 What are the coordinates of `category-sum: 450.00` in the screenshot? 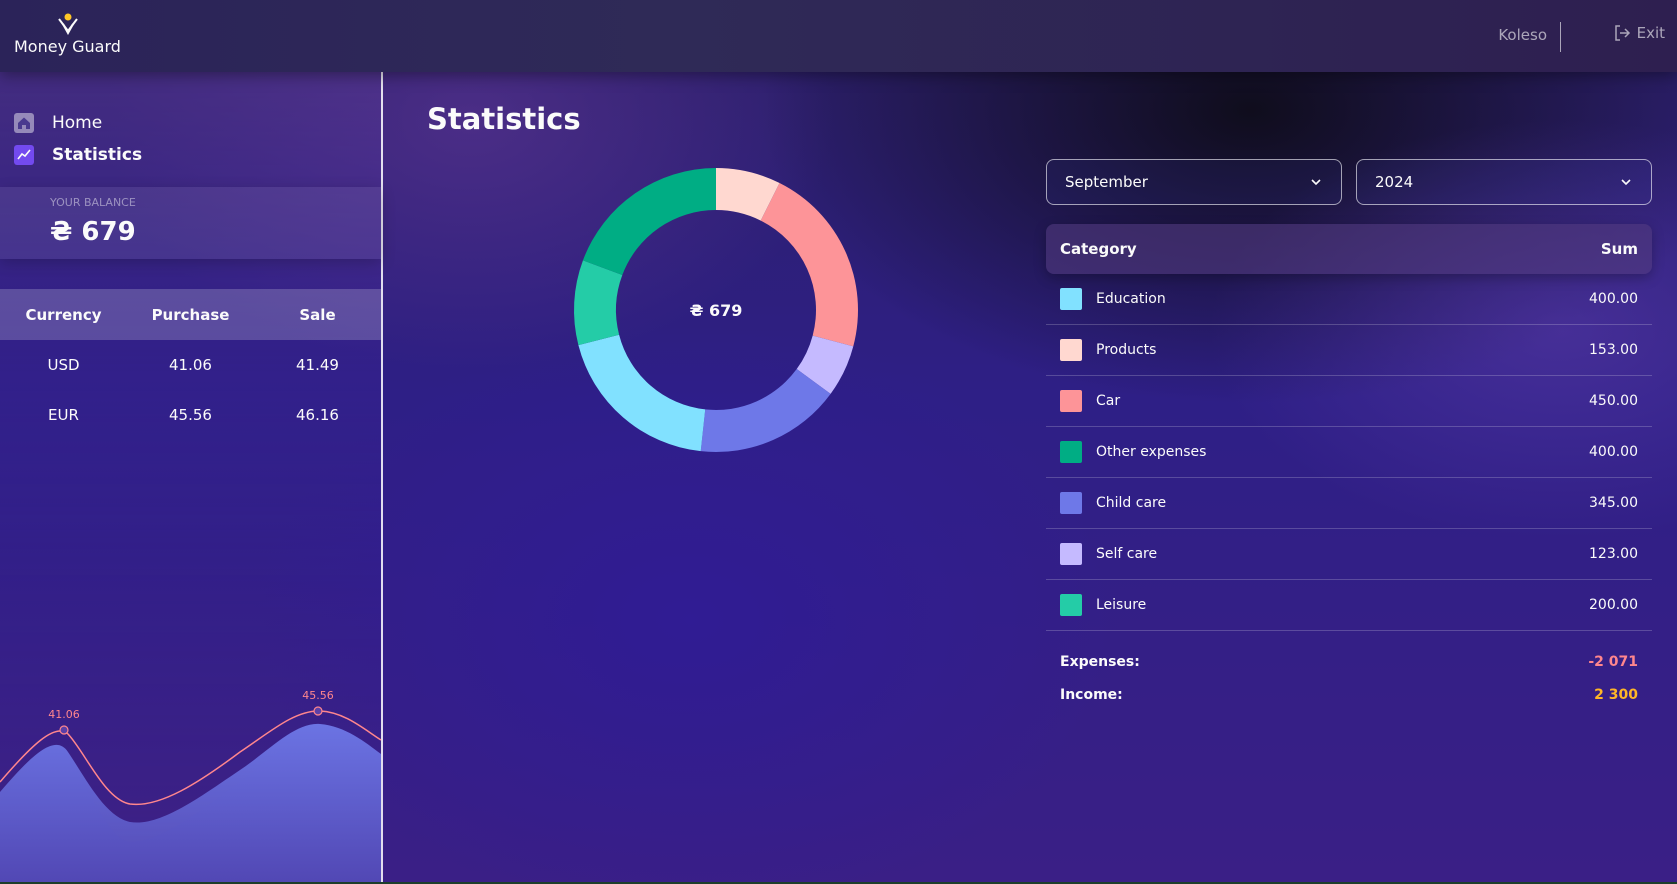 It's located at (1613, 401).